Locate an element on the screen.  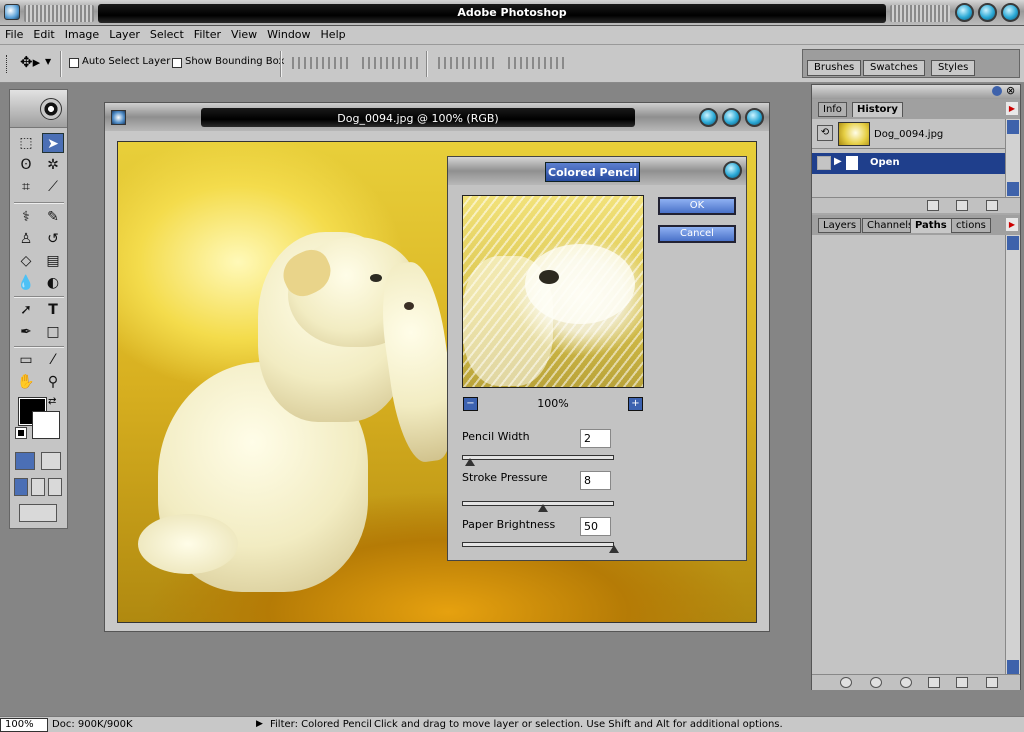
path-selection-icon: ➚ is located at coordinates (26, 310).